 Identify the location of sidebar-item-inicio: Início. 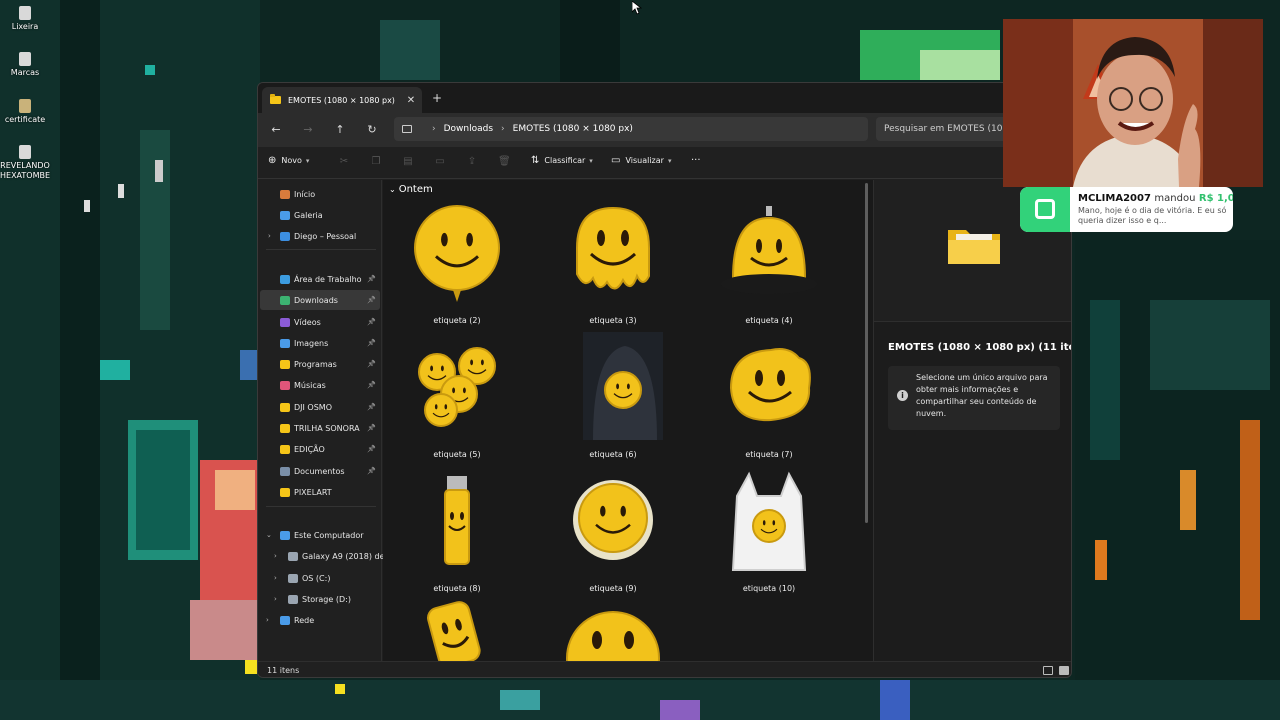
(320, 194).